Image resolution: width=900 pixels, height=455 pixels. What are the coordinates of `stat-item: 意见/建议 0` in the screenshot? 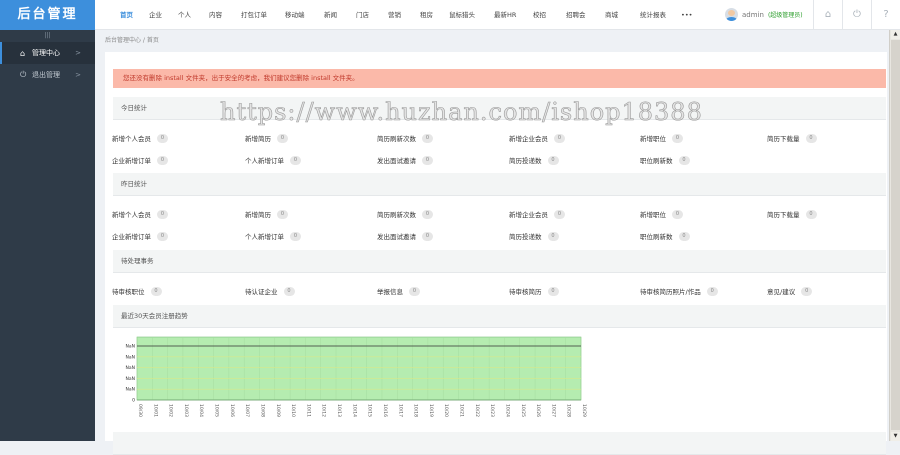 It's located at (790, 291).